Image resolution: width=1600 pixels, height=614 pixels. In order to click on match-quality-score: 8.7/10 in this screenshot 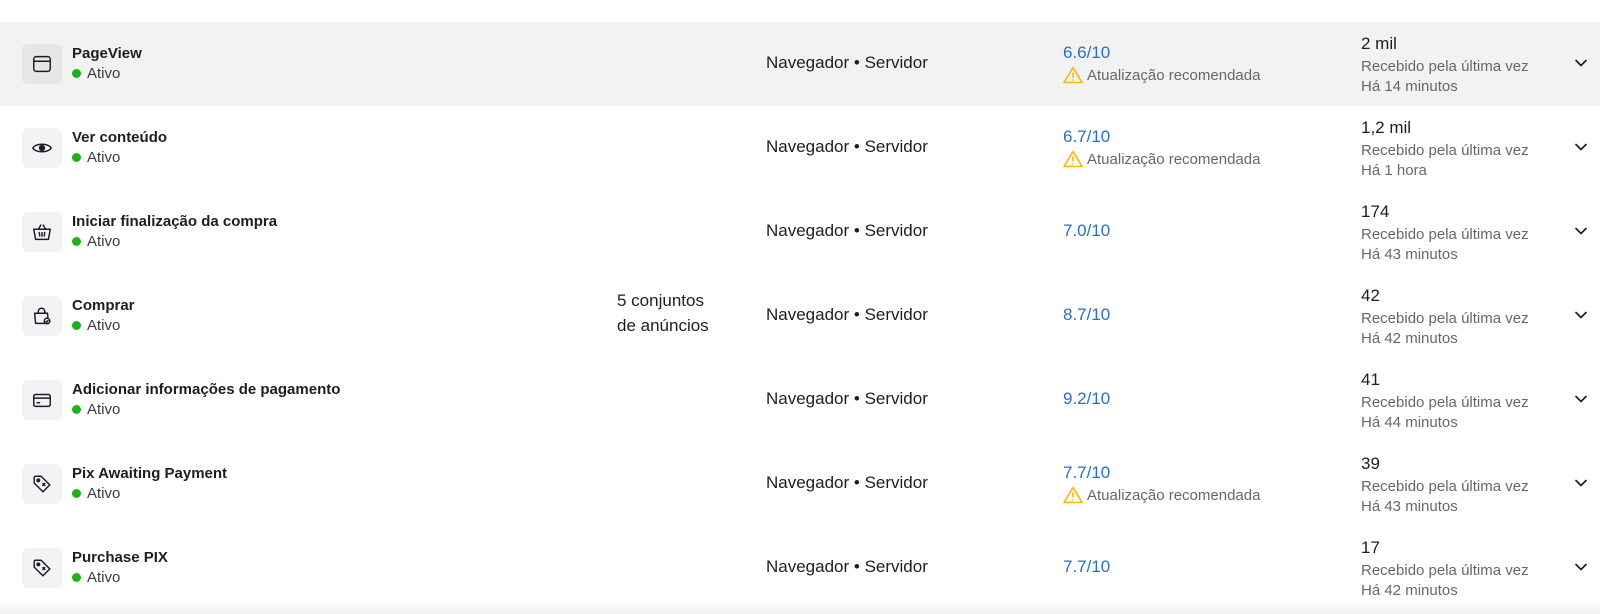, I will do `click(1086, 315)`.